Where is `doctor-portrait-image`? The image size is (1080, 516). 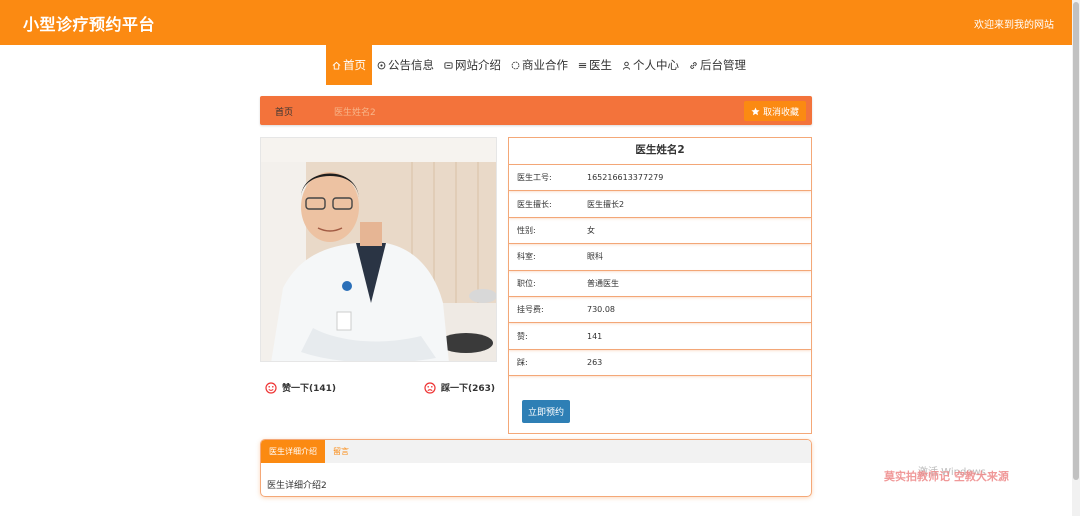 doctor-portrait-image is located at coordinates (378, 249).